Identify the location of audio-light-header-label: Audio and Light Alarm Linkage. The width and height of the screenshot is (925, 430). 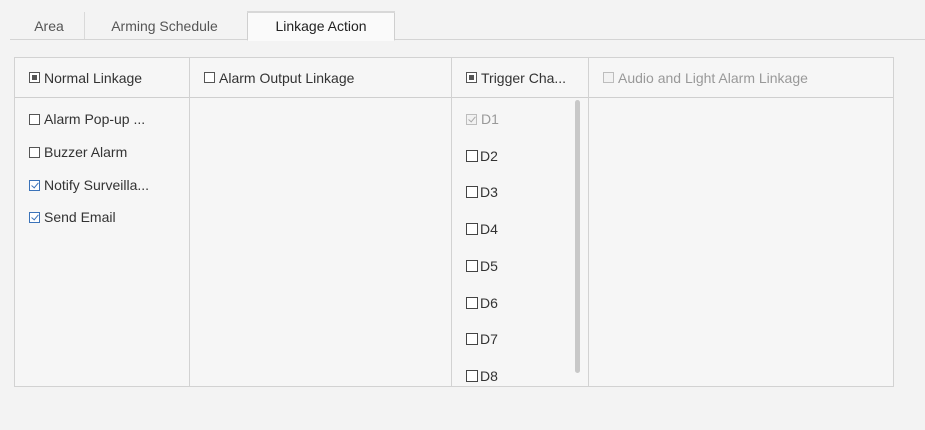
(713, 77).